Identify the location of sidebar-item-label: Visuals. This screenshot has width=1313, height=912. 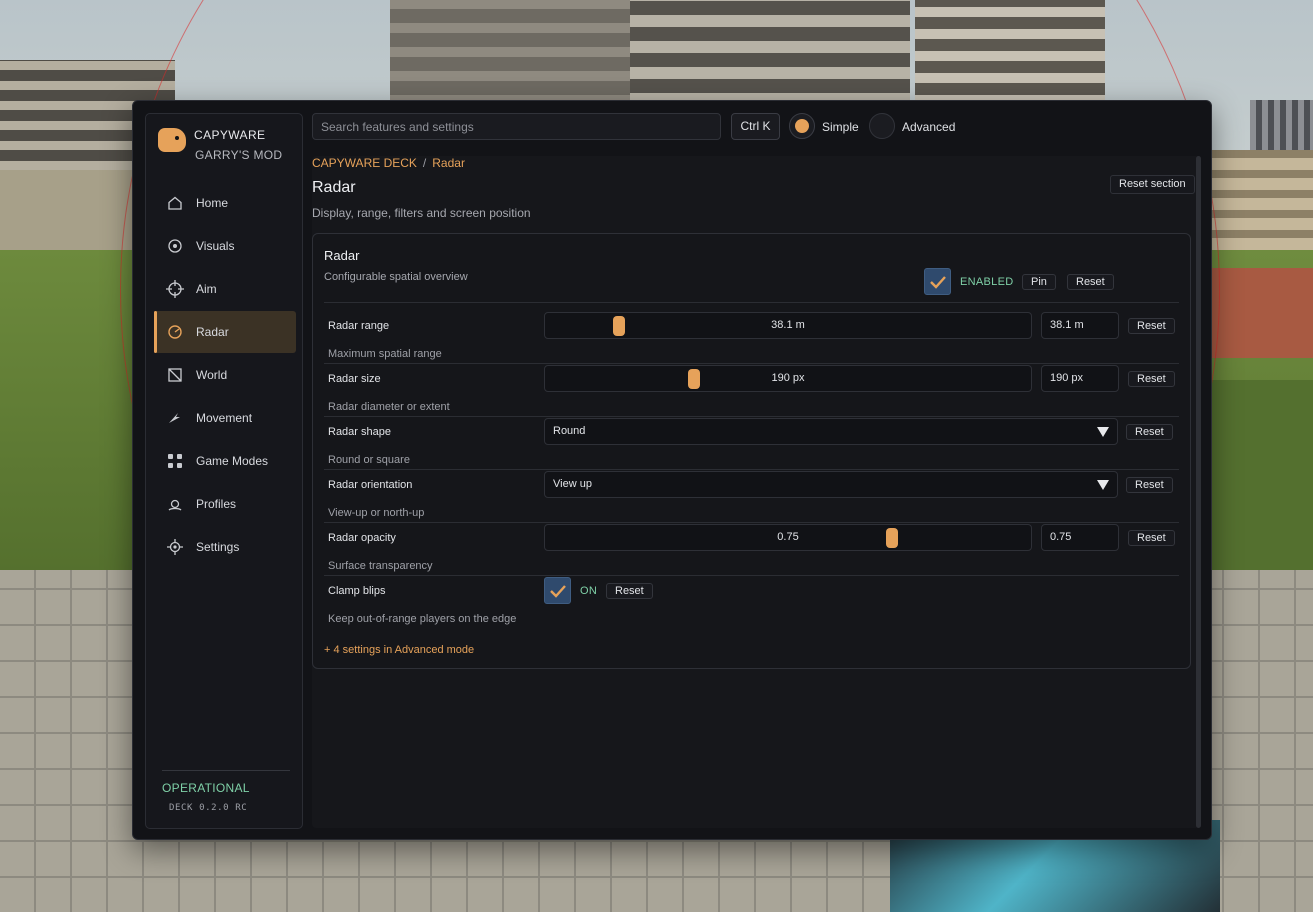
(215, 246).